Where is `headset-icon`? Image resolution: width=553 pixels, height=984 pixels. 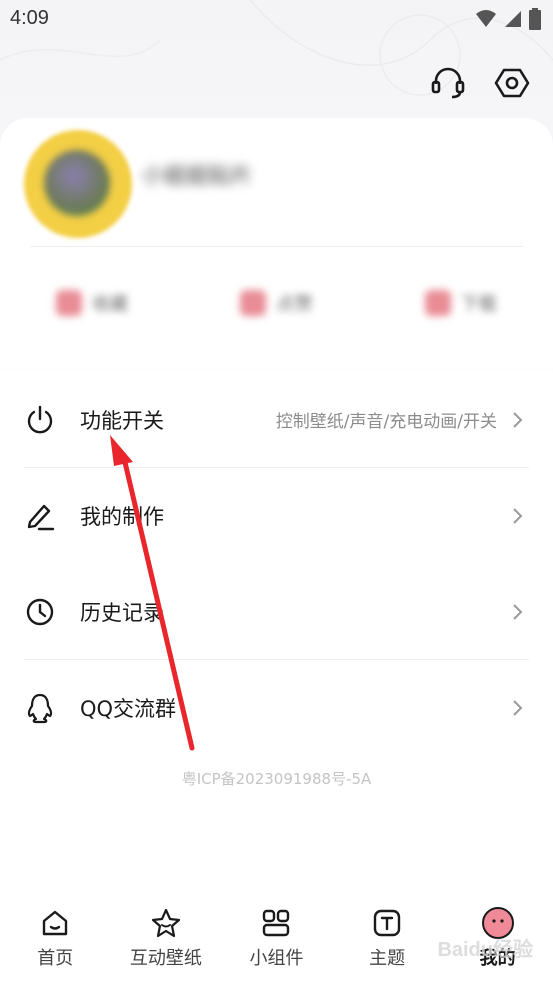 headset-icon is located at coordinates (448, 83).